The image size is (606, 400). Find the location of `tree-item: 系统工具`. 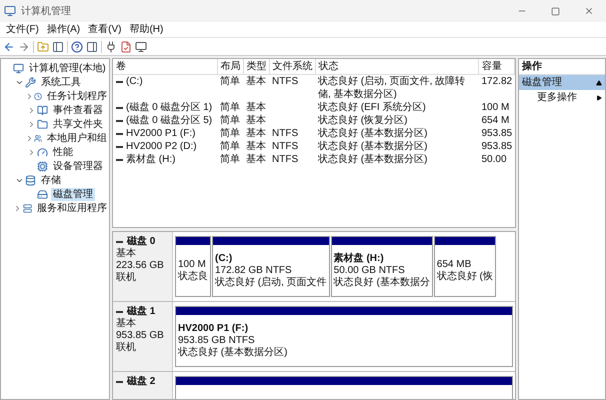

tree-item: 系统工具 is located at coordinates (61, 82).